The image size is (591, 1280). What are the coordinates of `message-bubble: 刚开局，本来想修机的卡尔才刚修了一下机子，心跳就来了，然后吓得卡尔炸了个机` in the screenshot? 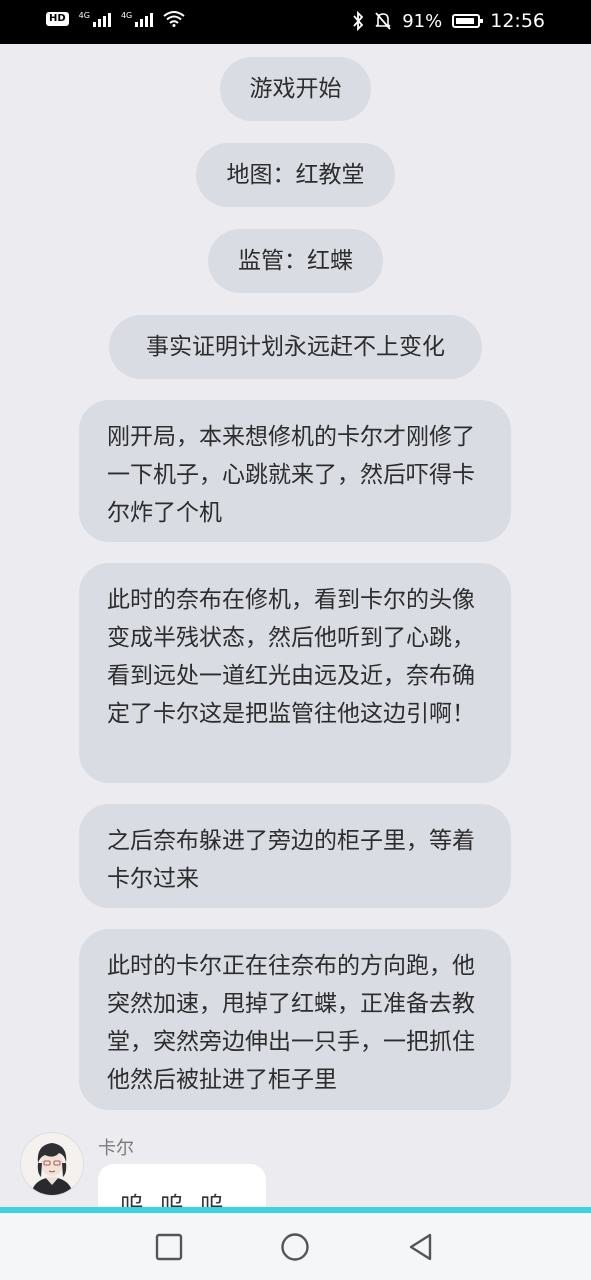 It's located at (295, 471).